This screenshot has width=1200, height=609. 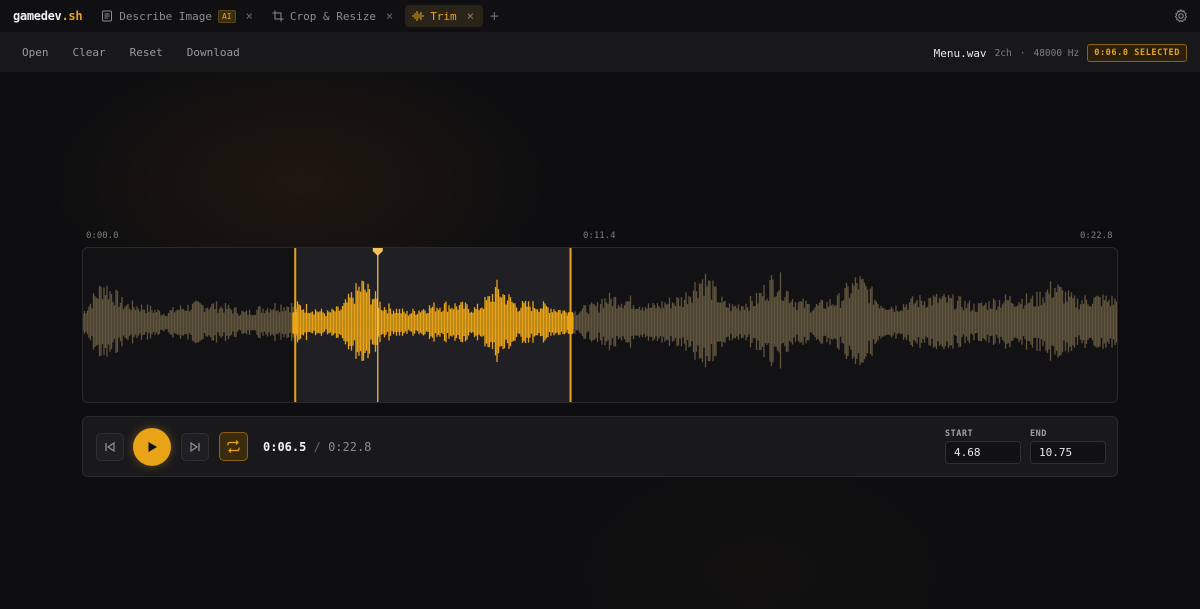 I want to click on channel-count: 2ch, so click(x=1003, y=53).